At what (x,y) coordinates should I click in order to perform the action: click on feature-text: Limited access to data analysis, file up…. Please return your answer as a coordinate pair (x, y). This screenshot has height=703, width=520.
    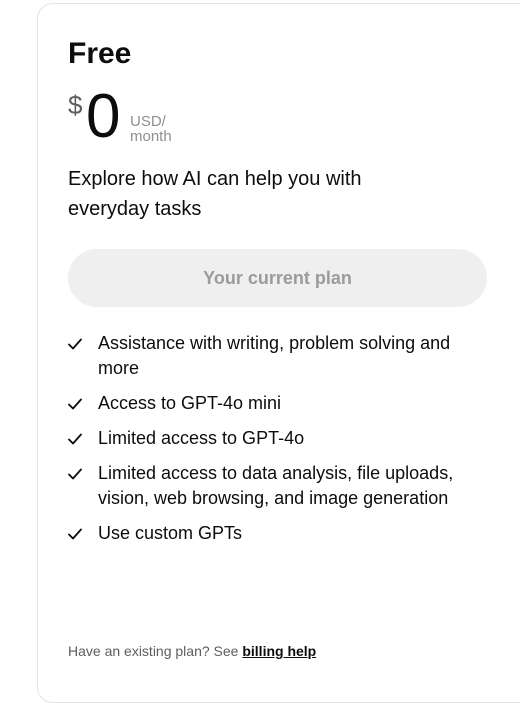
    Looking at the image, I should click on (276, 485).